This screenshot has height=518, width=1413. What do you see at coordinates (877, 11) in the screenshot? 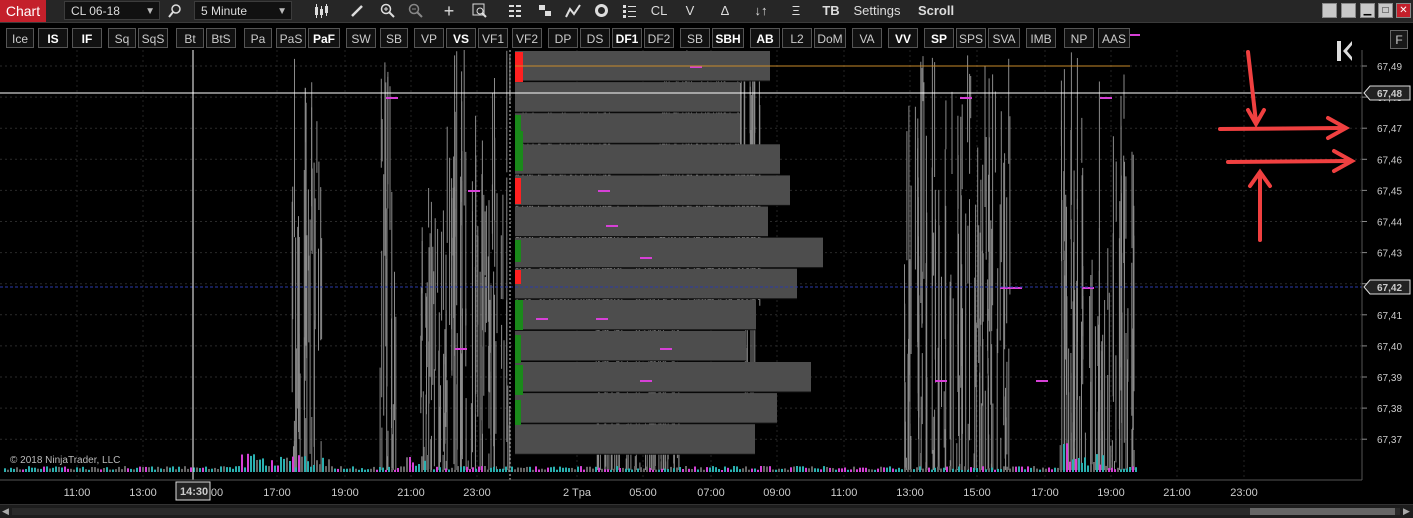
I see `toolbar-button-settings: Settings` at bounding box center [877, 11].